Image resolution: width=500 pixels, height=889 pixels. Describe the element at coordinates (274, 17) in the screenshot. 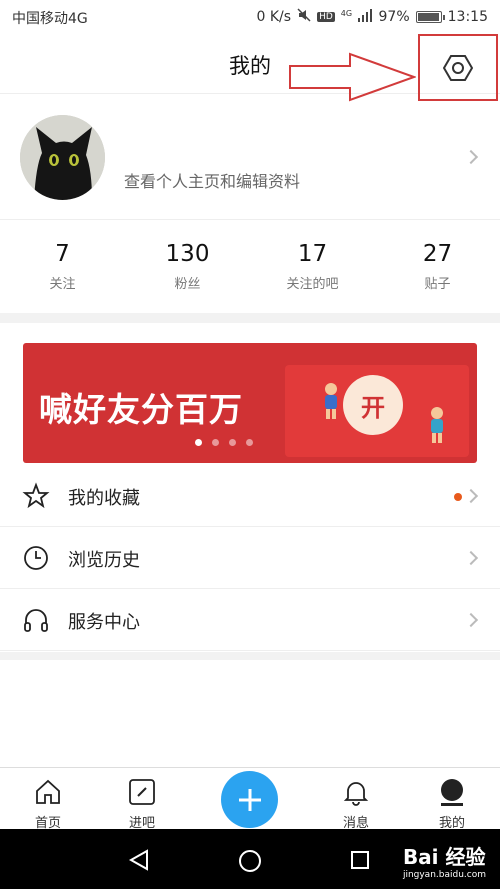

I see `network-speed: 0 K/s` at that location.